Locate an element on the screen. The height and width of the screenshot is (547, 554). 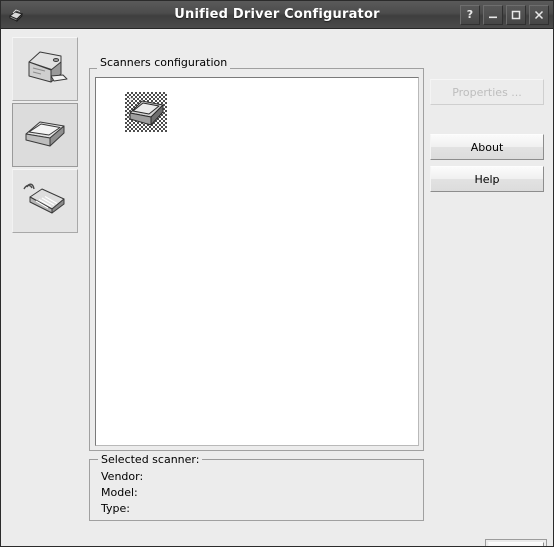
printer-icon is located at coordinates (45, 69).